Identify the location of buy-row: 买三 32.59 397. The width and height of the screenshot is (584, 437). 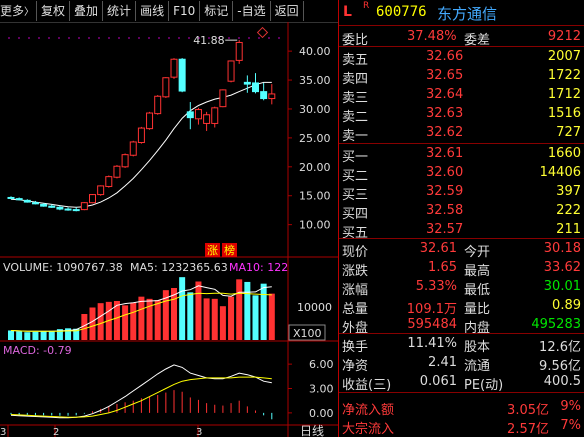
(461, 193).